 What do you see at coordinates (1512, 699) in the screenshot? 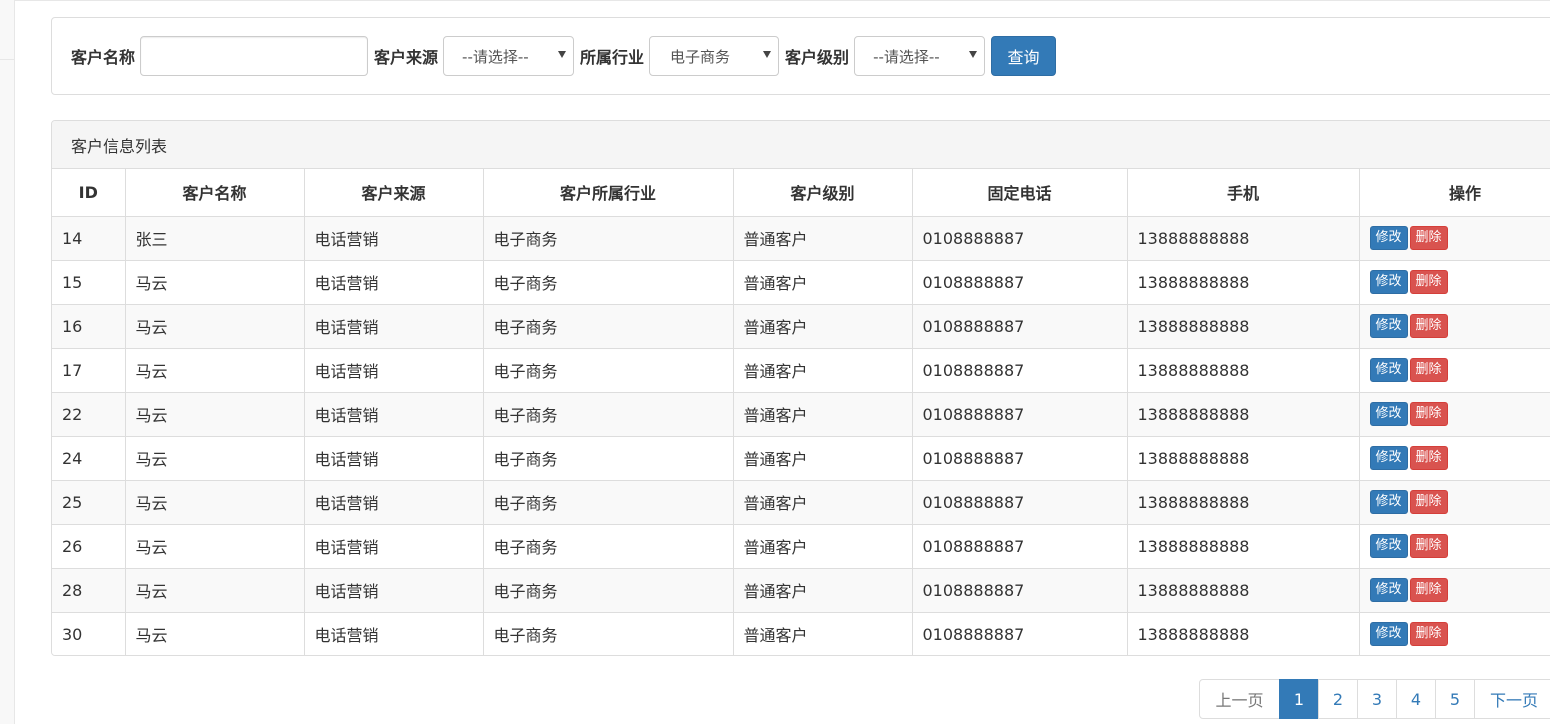
I see `next-page-link: 下一页` at bounding box center [1512, 699].